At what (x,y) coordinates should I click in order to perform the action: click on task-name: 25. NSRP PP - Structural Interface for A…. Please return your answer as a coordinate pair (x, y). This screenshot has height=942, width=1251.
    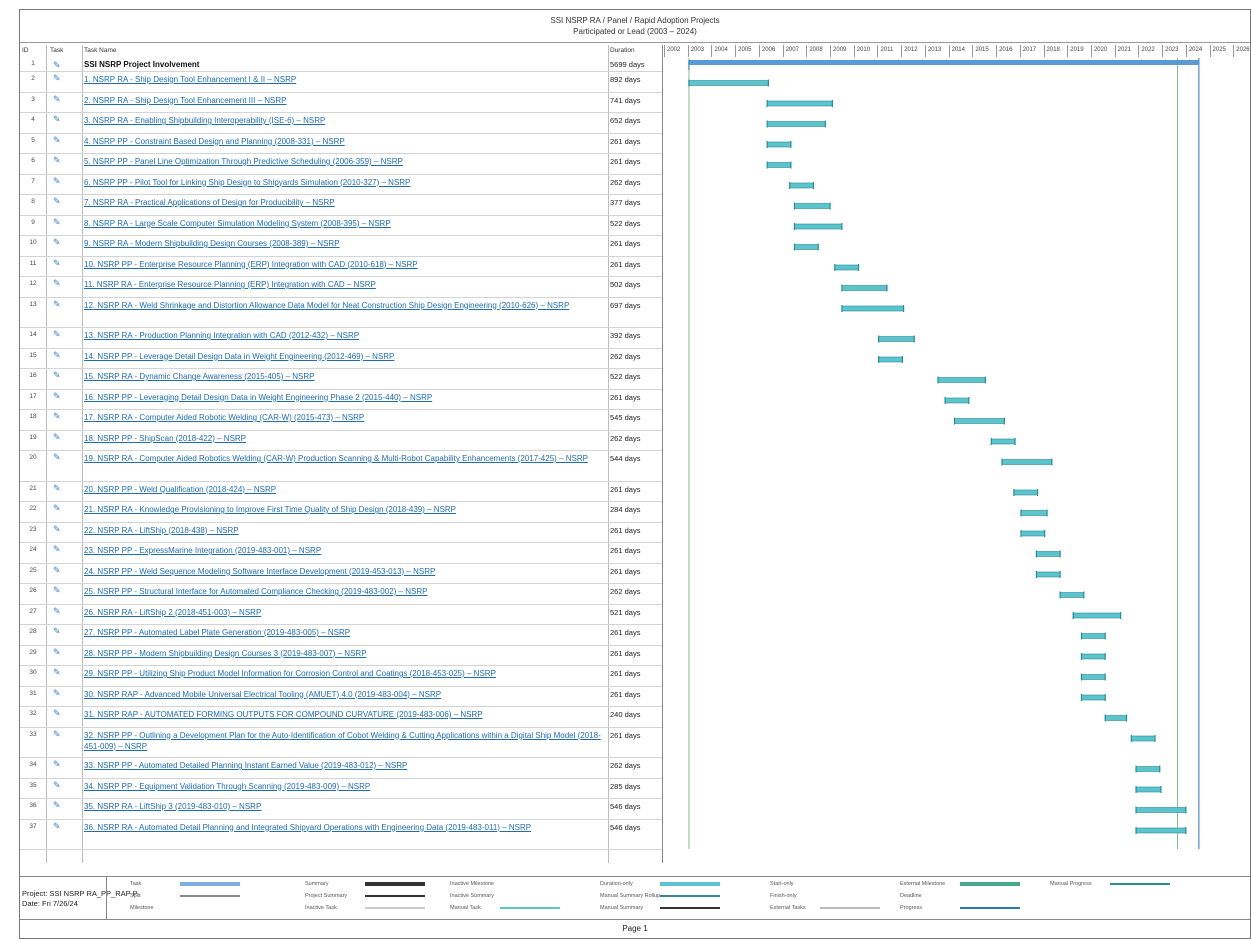
    Looking at the image, I should click on (346, 591).